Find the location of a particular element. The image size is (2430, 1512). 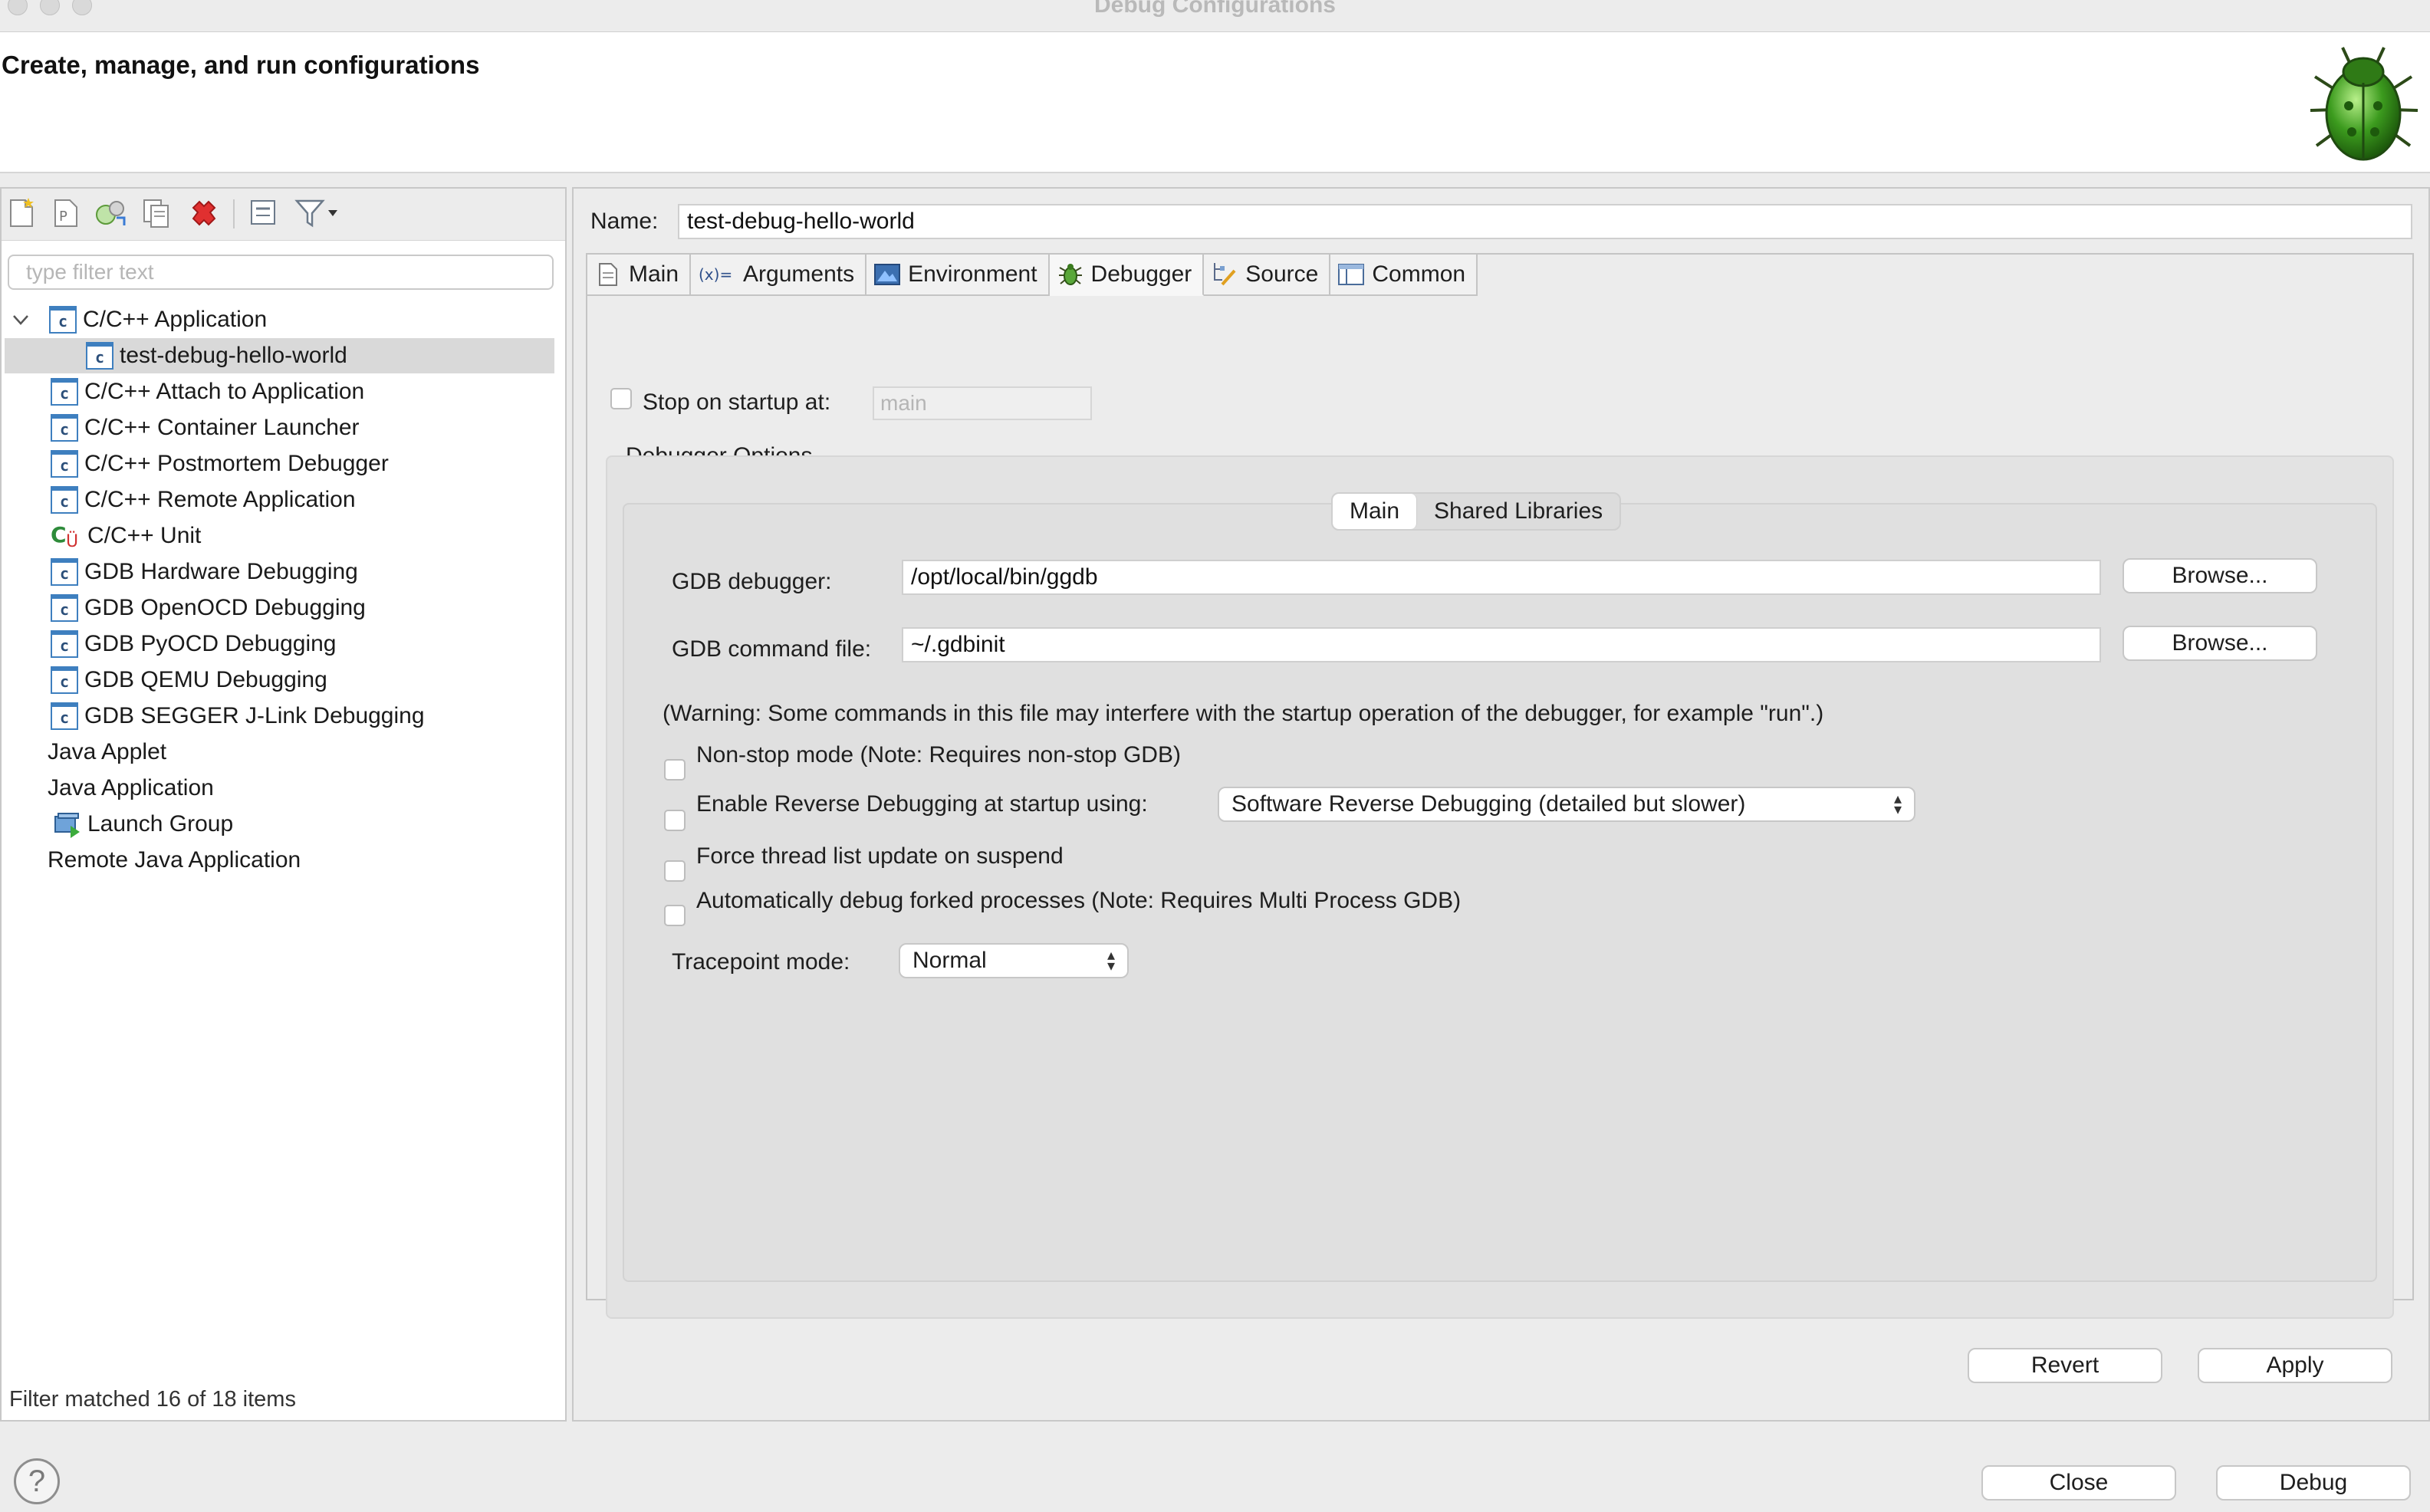

tree-item-label: C/C++ Container Launcher is located at coordinates (222, 427).